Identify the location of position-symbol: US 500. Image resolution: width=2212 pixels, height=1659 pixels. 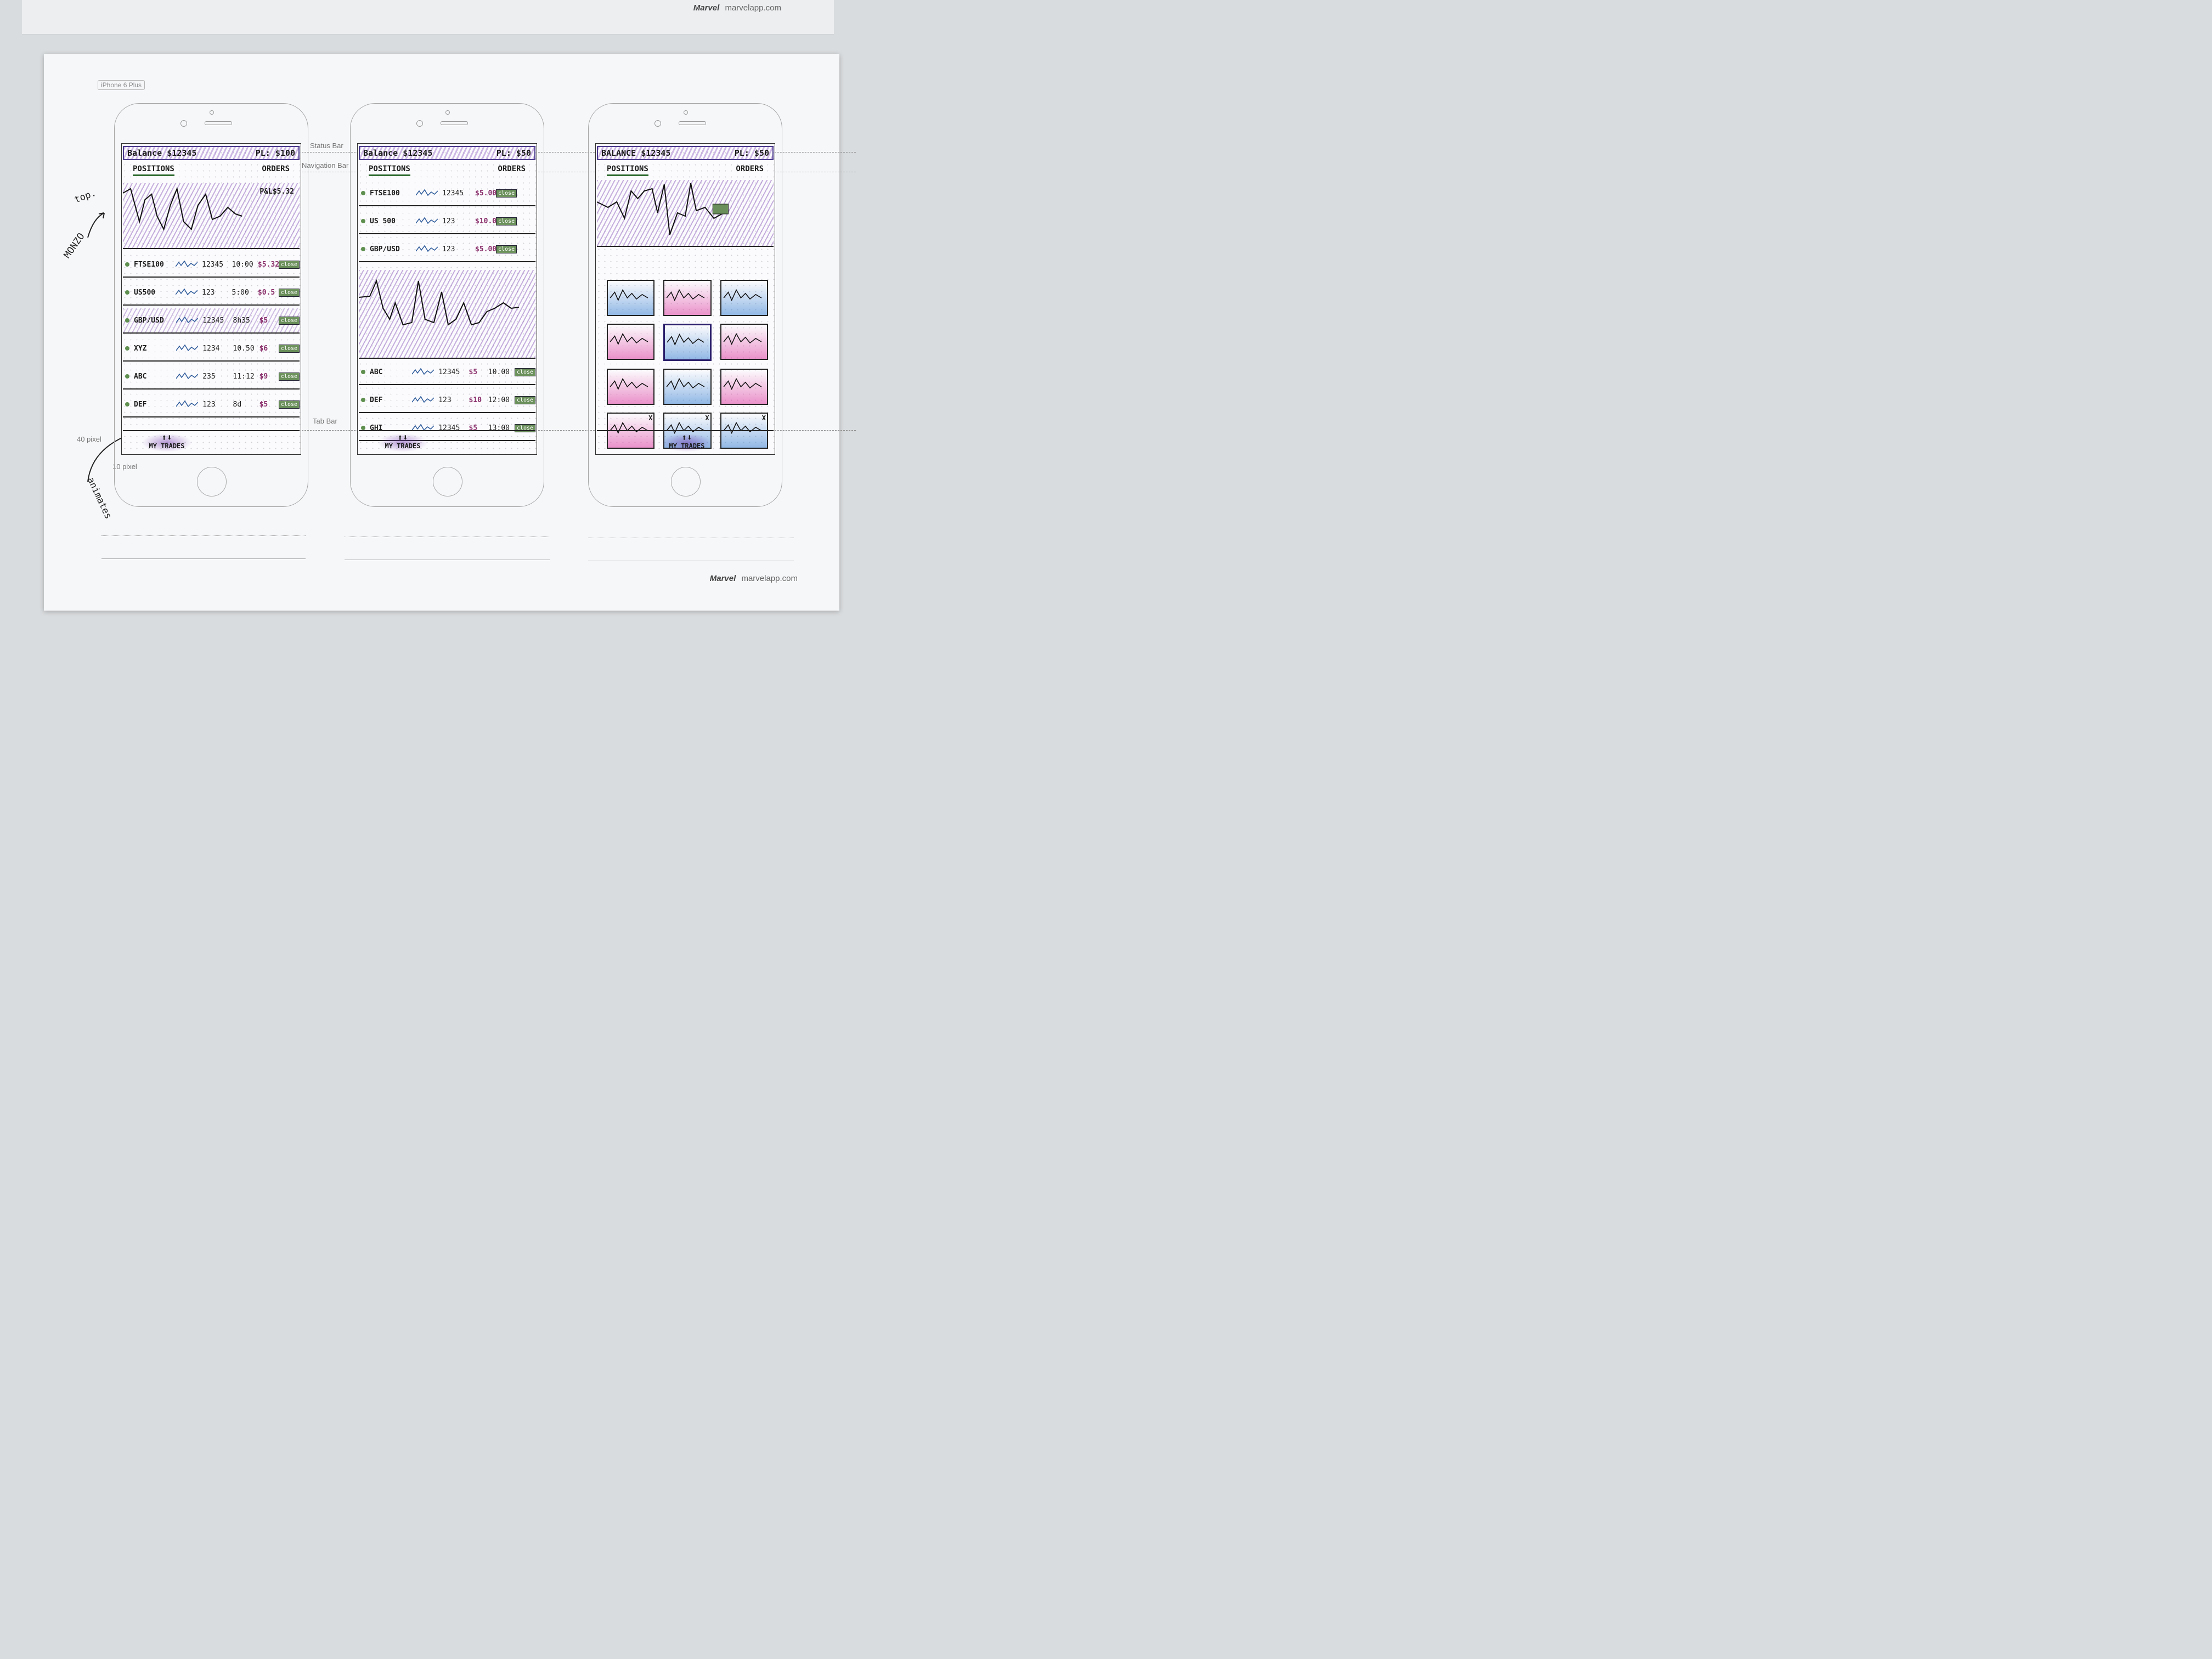
(383, 221).